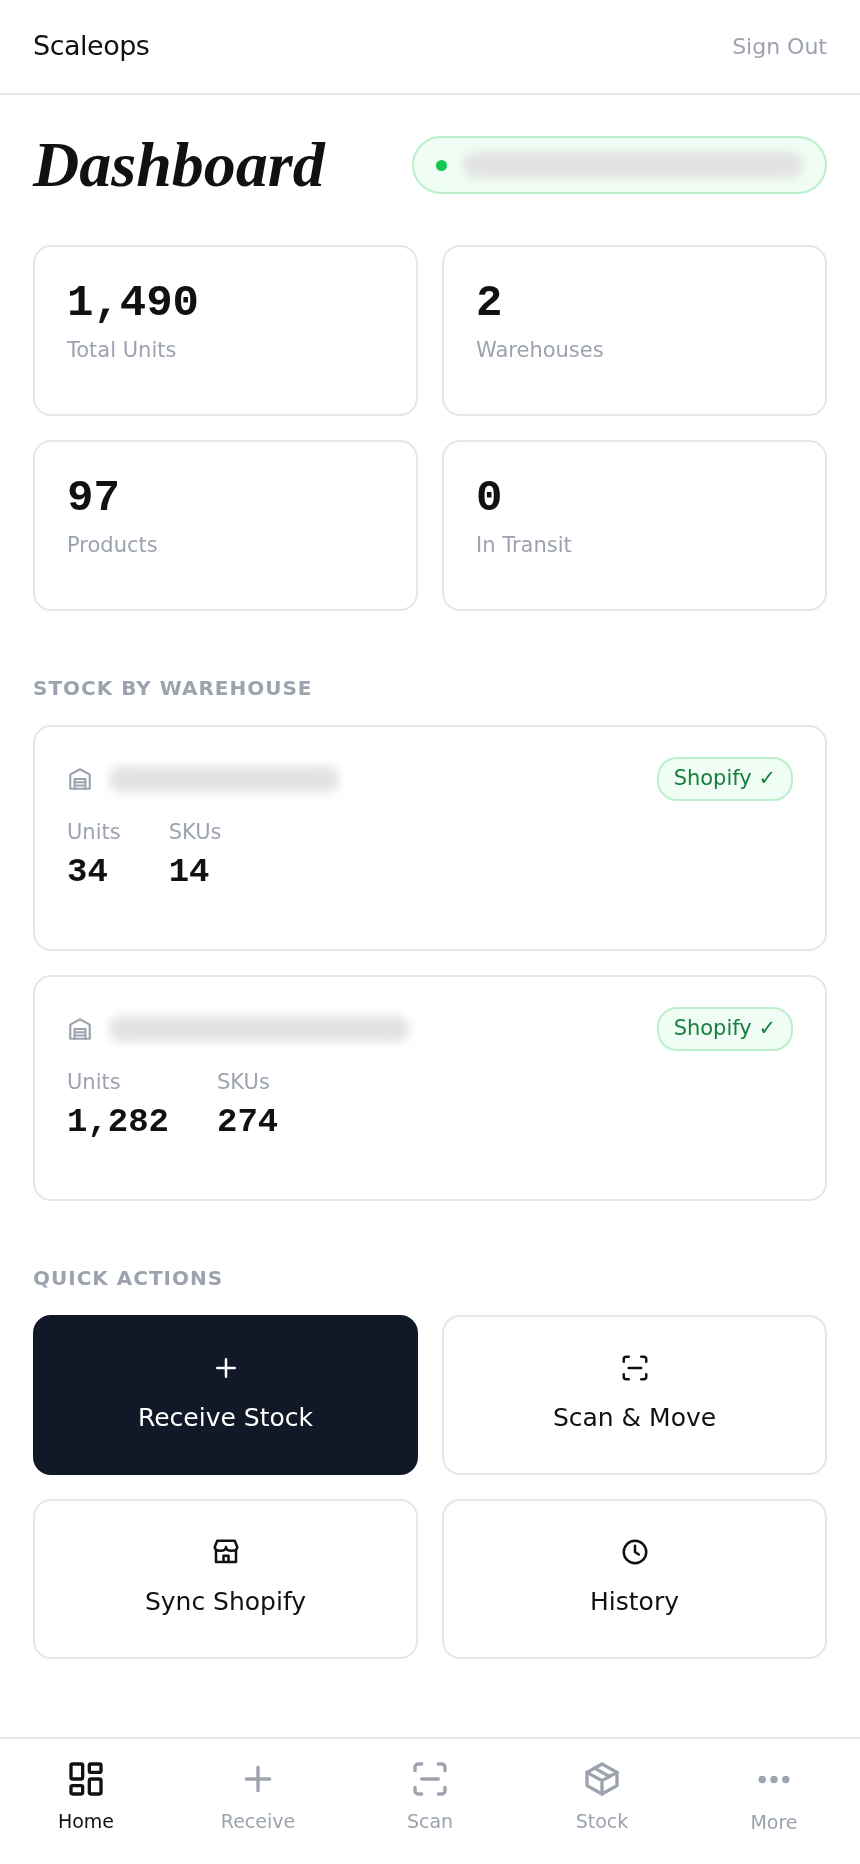  What do you see at coordinates (774, 1779) in the screenshot?
I see `more-icon` at bounding box center [774, 1779].